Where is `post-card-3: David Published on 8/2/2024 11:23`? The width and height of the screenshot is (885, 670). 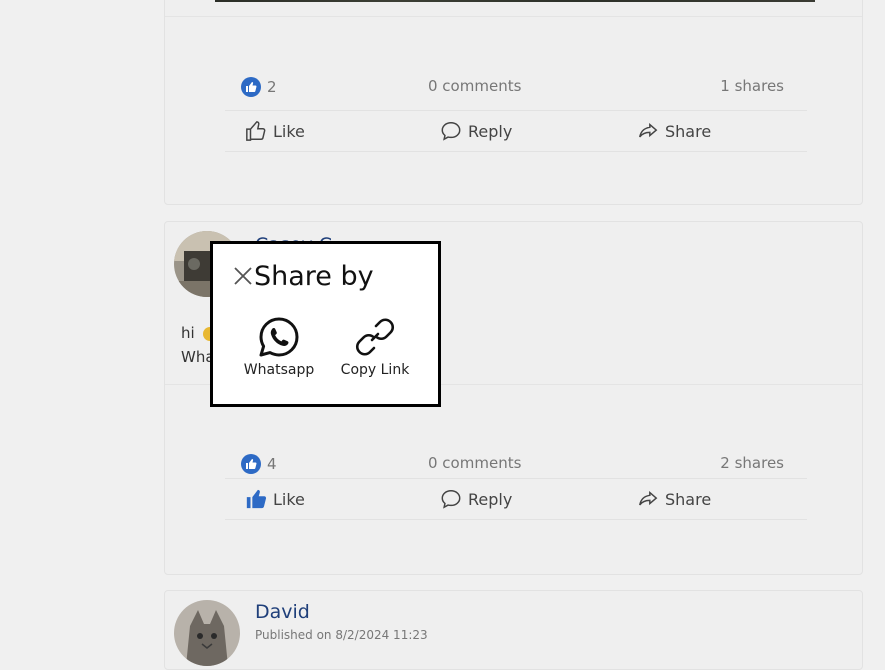 post-card-3: David Published on 8/2/2024 11:23 is located at coordinates (513, 630).